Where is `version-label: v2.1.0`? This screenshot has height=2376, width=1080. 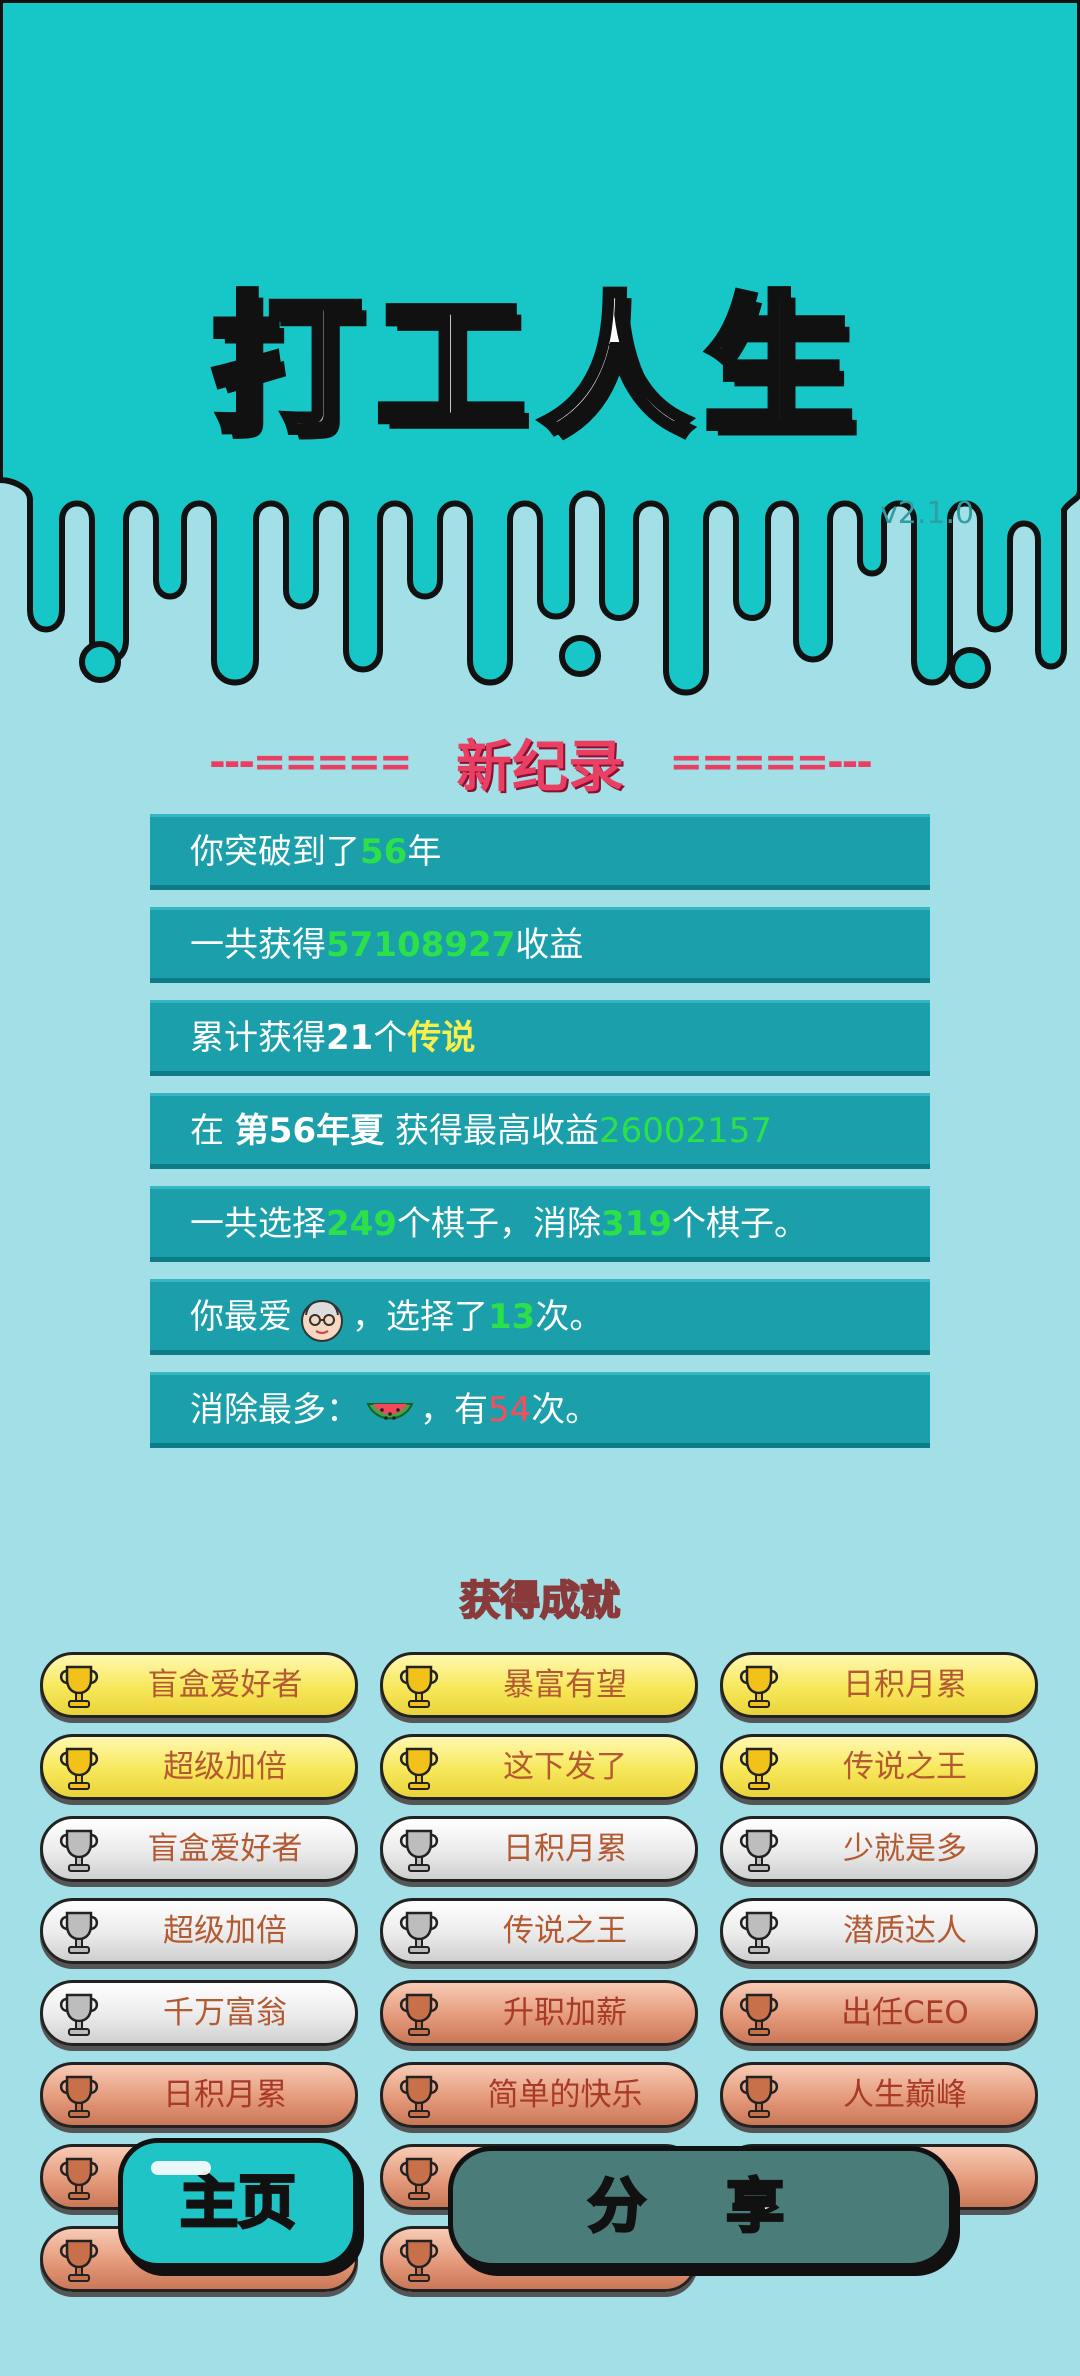
version-label: v2.1.0 is located at coordinates (927, 513).